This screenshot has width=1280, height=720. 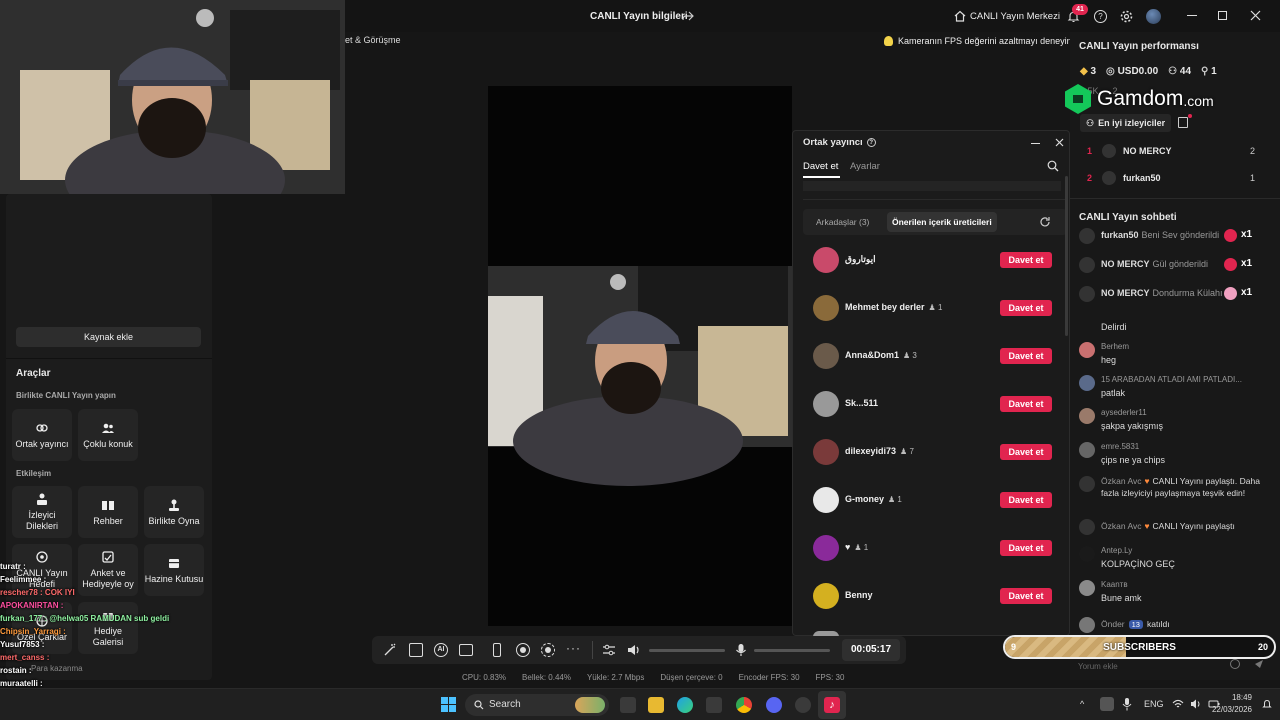 What do you see at coordinates (873, 499) in the screenshot?
I see `candidate-name: G-money ♟ 1` at bounding box center [873, 499].